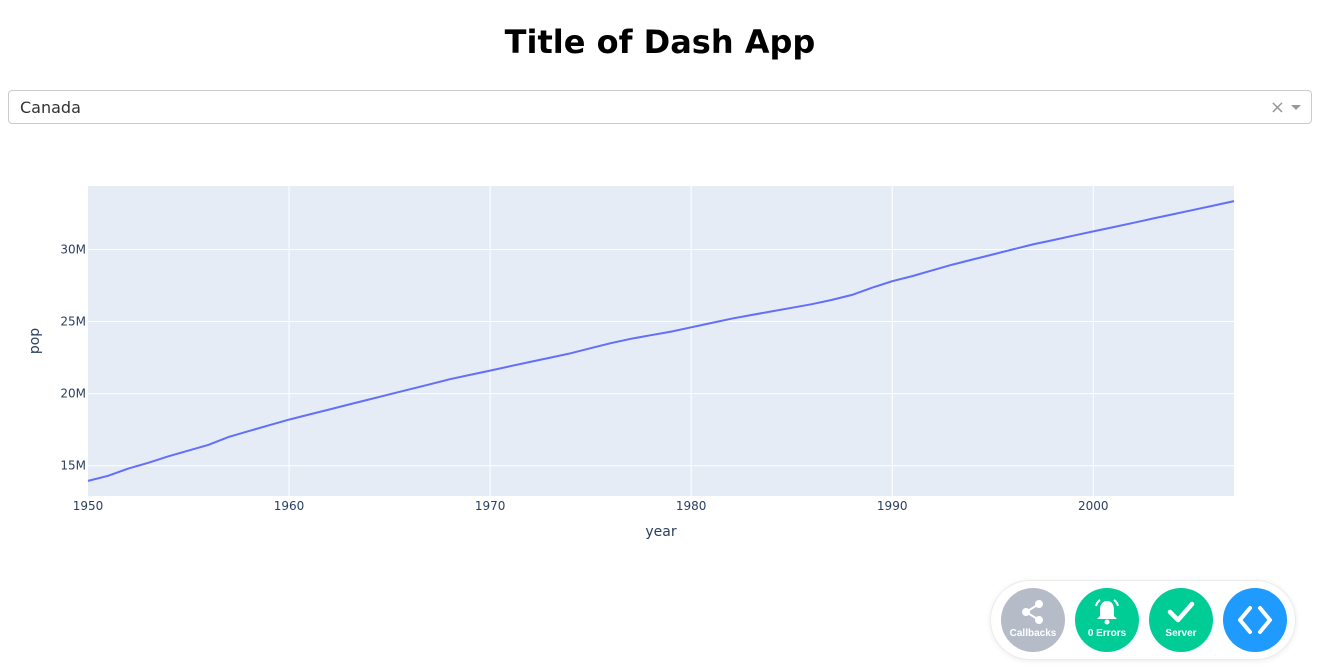 This screenshot has width=1320, height=672. I want to click on server-label: Server, so click(1181, 633).